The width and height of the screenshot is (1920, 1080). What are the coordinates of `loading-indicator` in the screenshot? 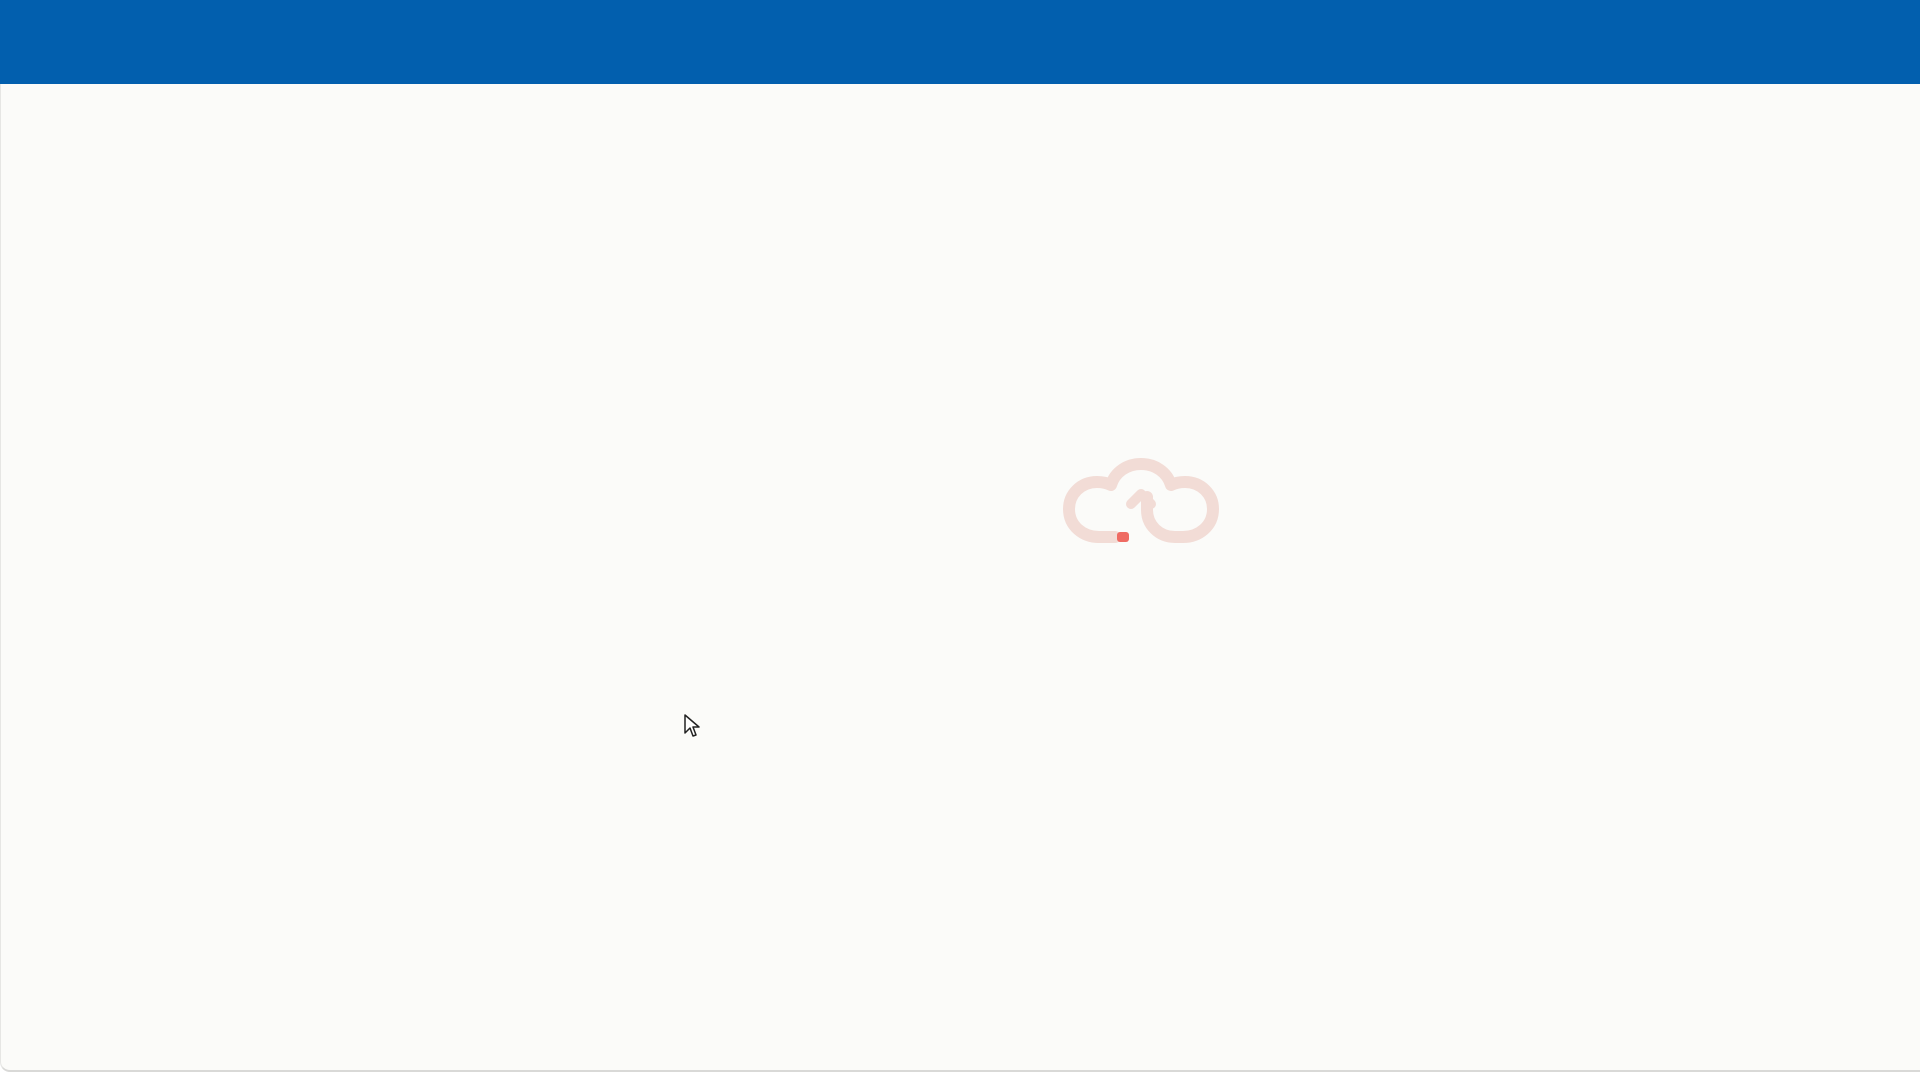 It's located at (1141, 495).